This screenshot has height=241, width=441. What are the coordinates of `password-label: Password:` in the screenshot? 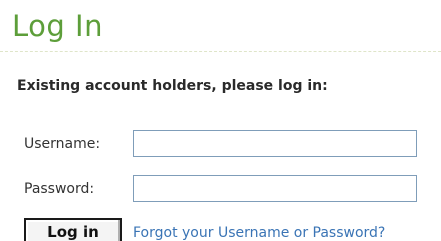 It's located at (59, 189).